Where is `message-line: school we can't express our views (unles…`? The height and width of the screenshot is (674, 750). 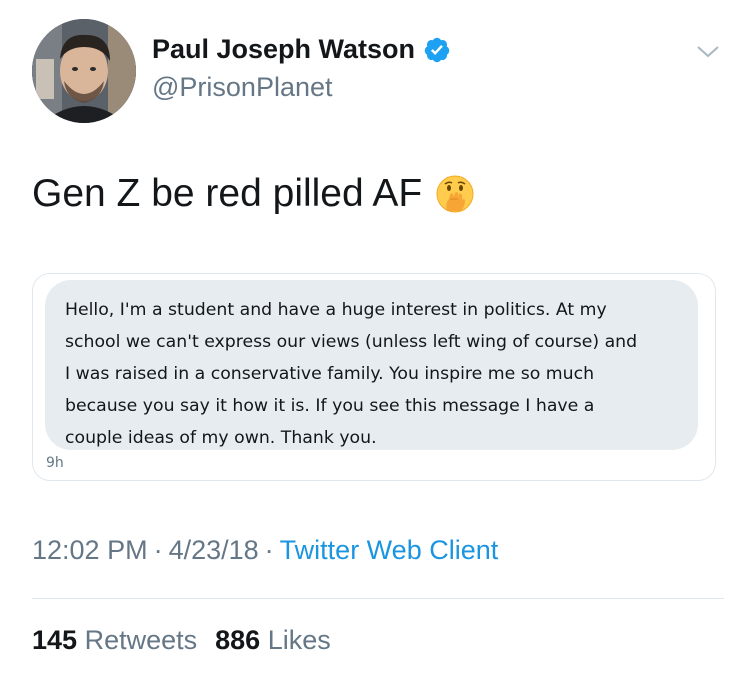
message-line: school we can't express our views (unles… is located at coordinates (351, 342).